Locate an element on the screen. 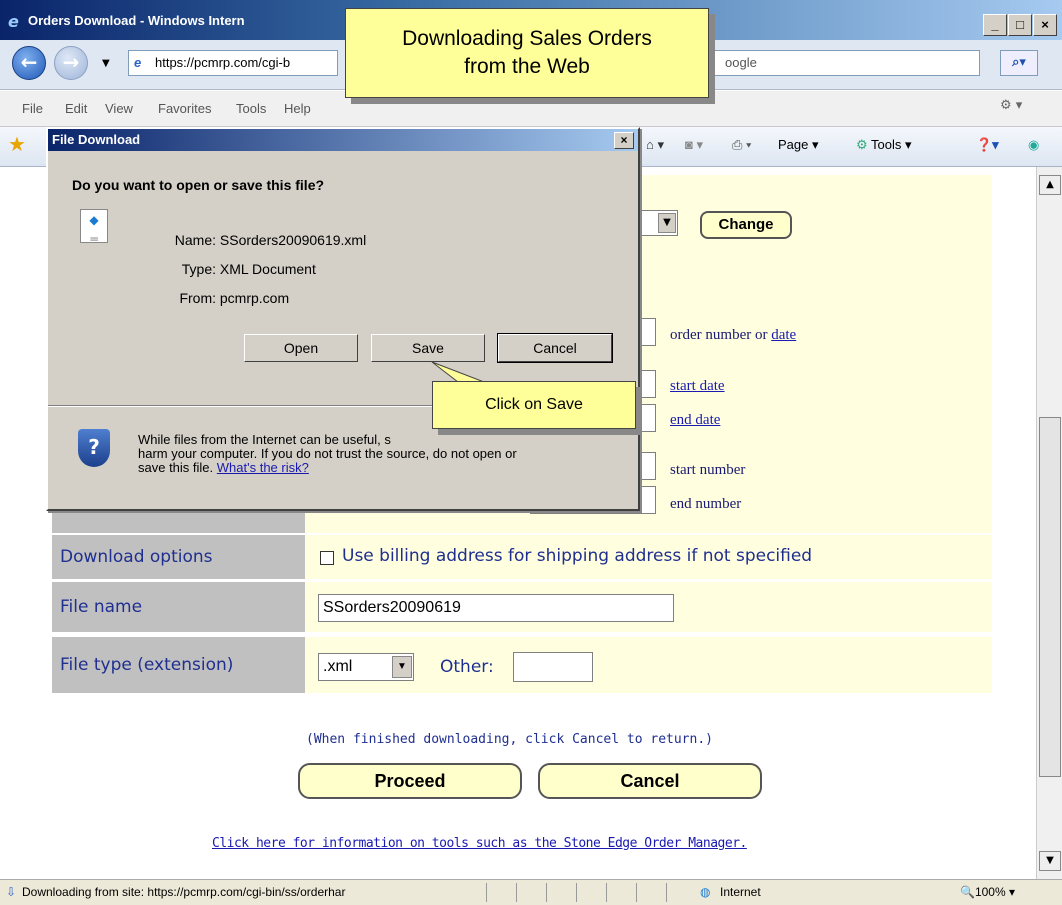 The width and height of the screenshot is (1062, 905). dialog-question: Do you want to open or save this file? is located at coordinates (198, 185).